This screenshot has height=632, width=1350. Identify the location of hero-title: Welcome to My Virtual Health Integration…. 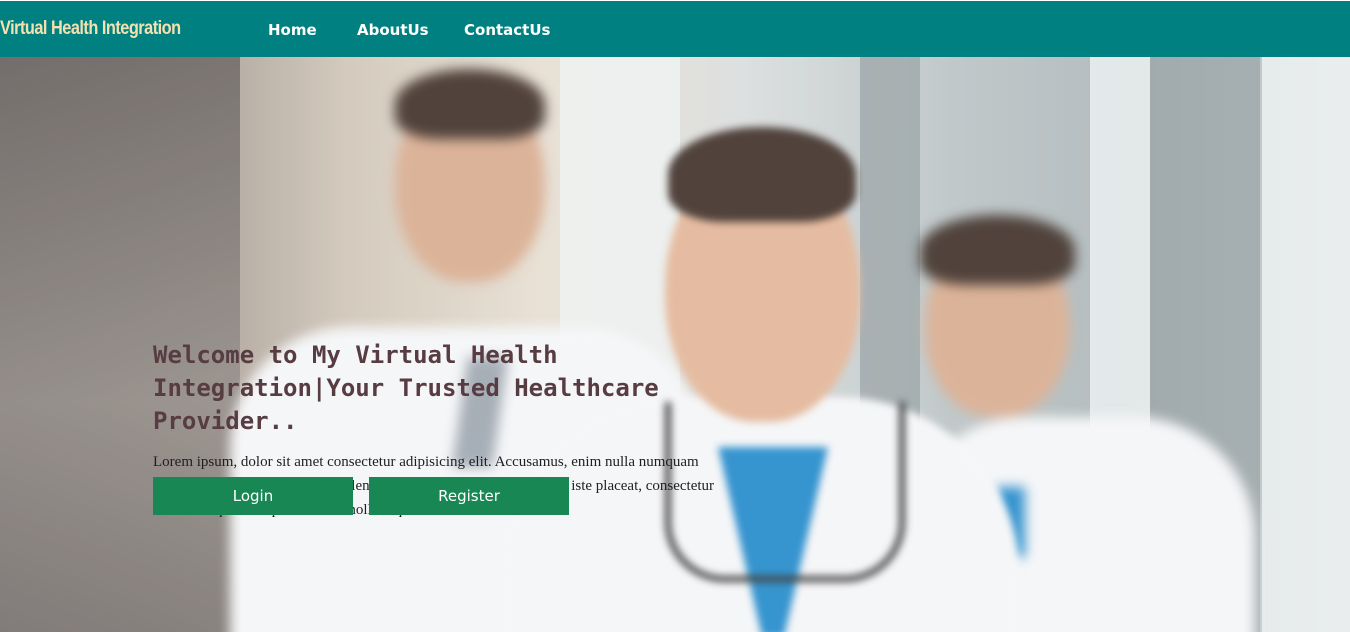
(406, 388).